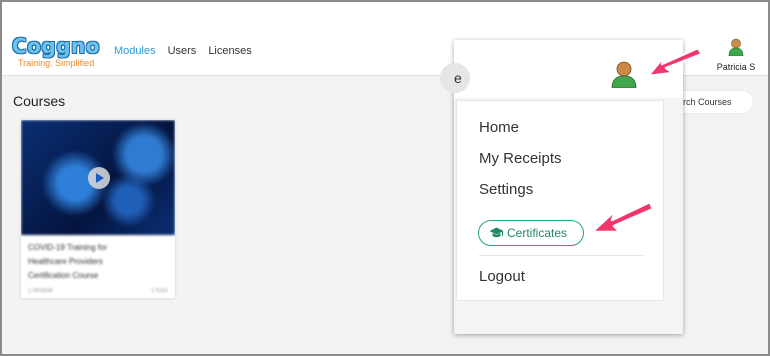 This screenshot has height=356, width=770. Describe the element at coordinates (499, 127) in the screenshot. I see `menu-item-home: Home` at that location.